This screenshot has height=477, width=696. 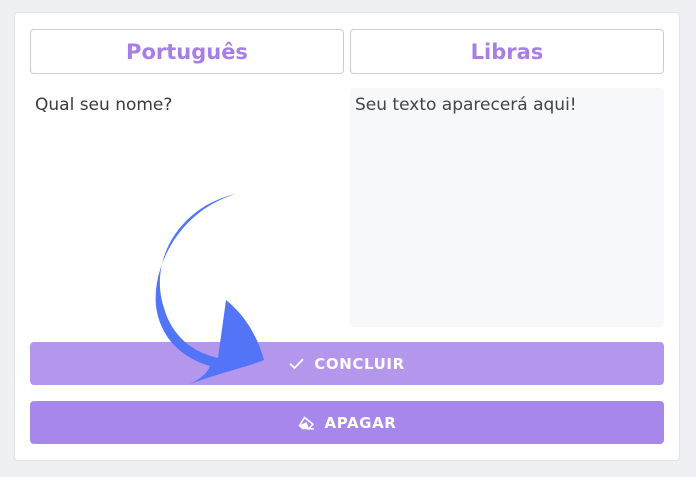 What do you see at coordinates (296, 364) in the screenshot?
I see `check-icon` at bounding box center [296, 364].